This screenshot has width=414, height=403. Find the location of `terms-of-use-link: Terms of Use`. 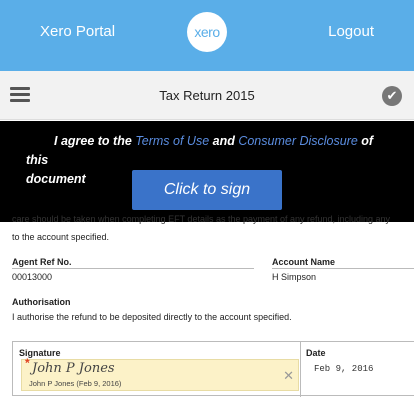

terms-of-use-link: Terms of Use is located at coordinates (172, 141).